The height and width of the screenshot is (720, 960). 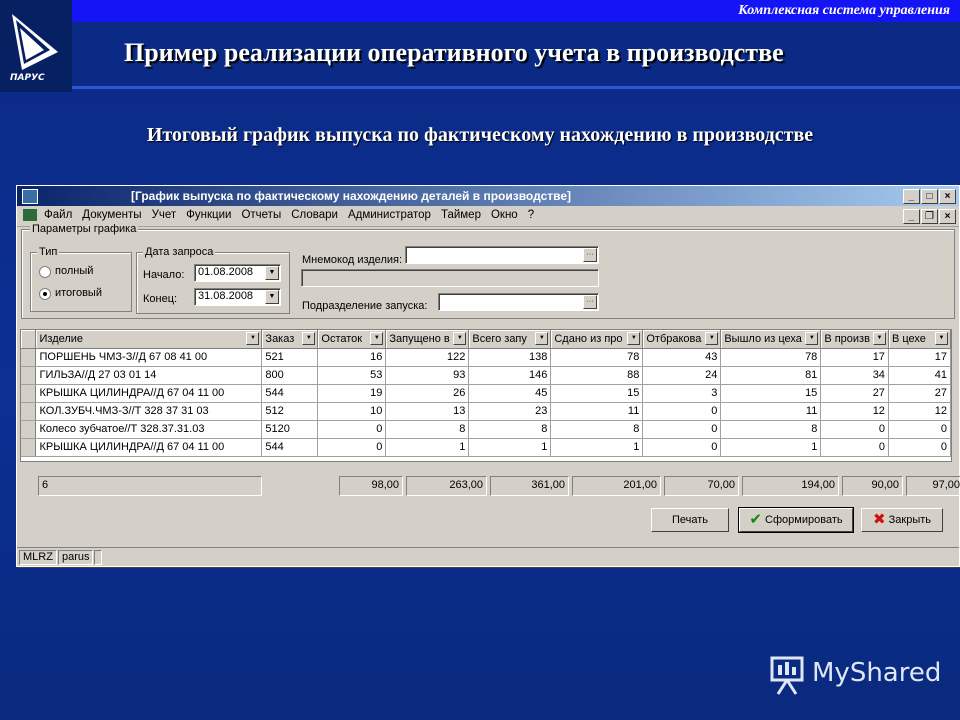 I want to click on start-date-field: 01.08.2008 ▼, so click(x=237, y=273).